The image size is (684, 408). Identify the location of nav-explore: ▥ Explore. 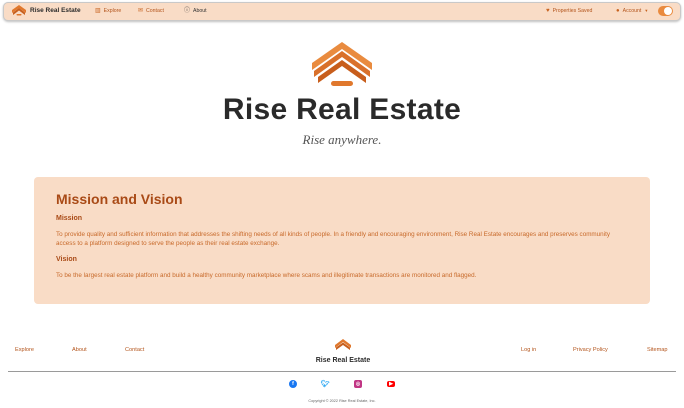
(108, 11).